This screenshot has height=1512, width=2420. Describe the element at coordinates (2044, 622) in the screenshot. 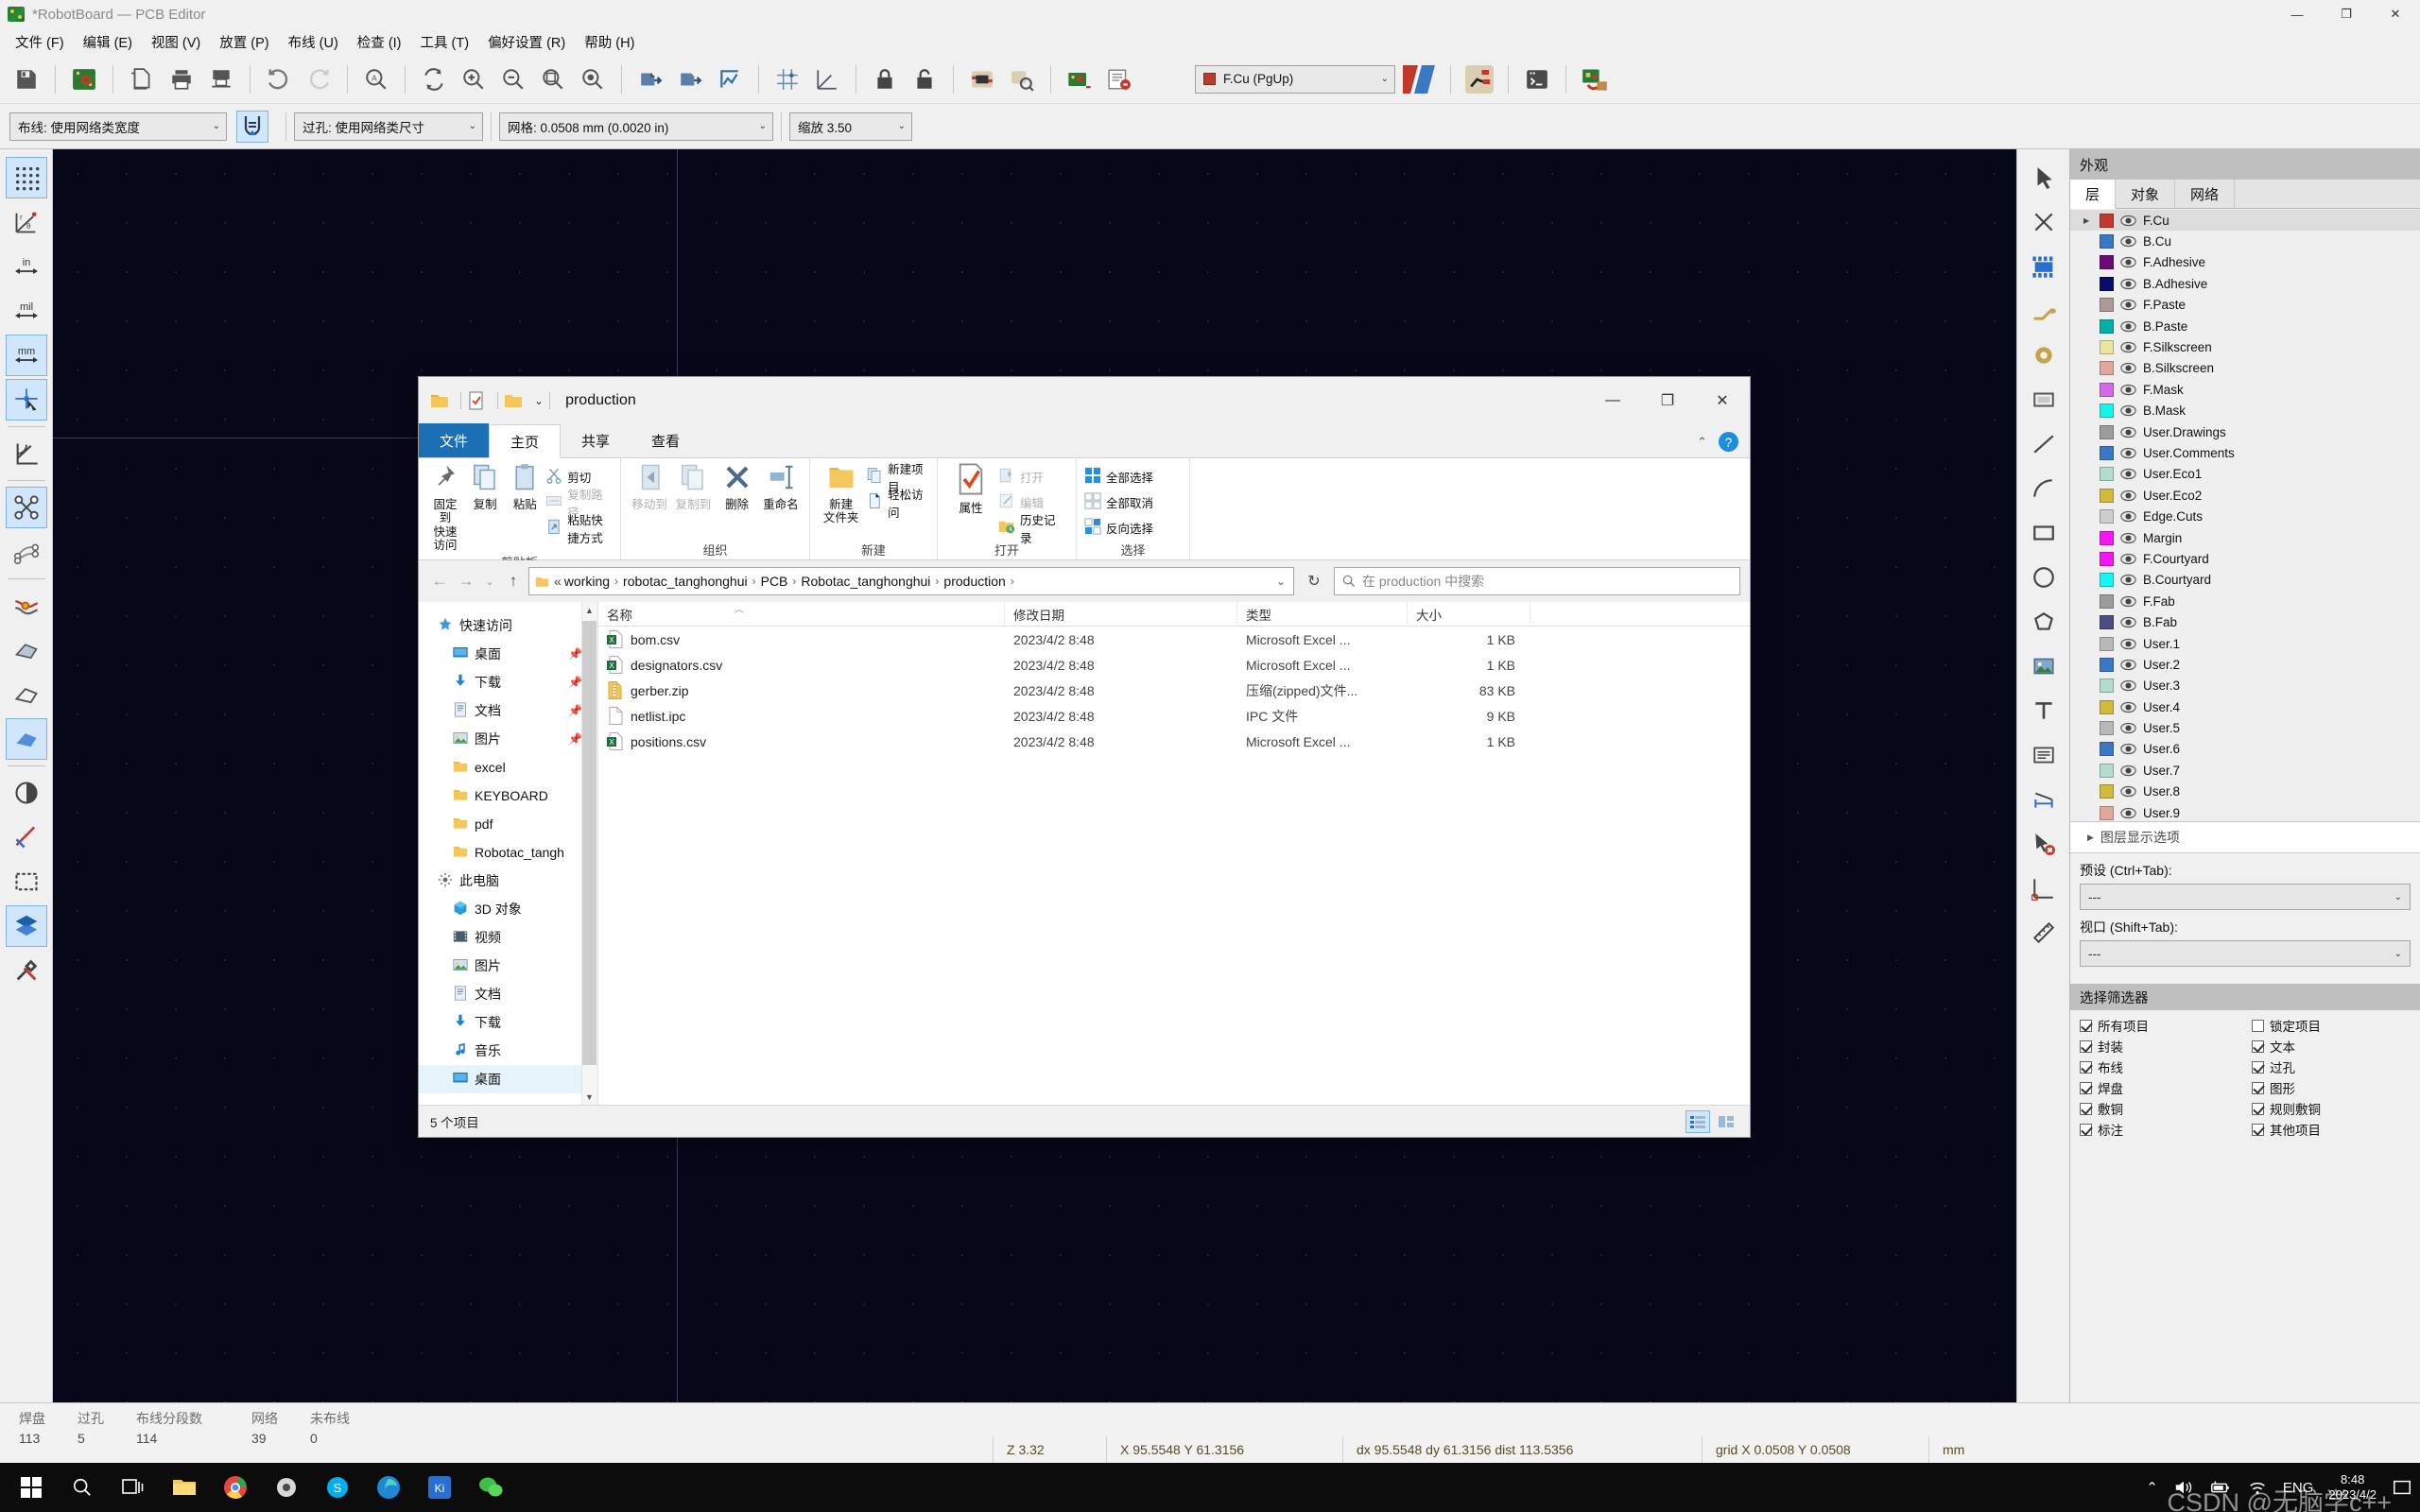

I see `draw-polygon-icon` at that location.